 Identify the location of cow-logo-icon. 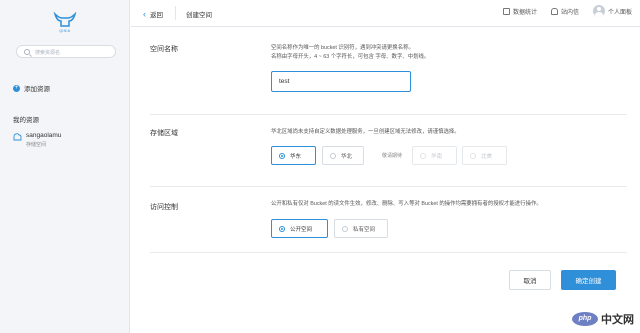
(65, 19).